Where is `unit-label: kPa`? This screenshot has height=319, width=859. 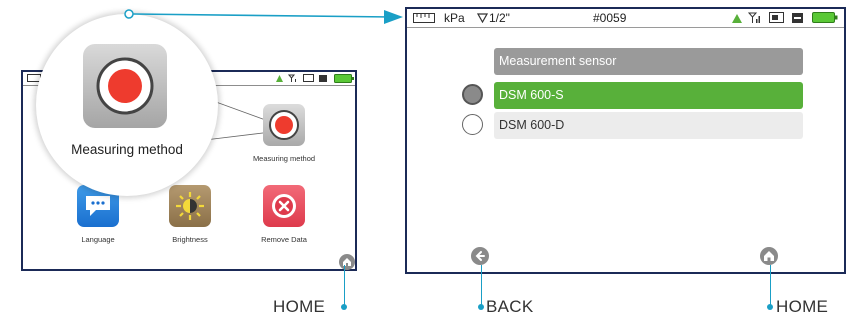
unit-label: kPa is located at coordinates (454, 18).